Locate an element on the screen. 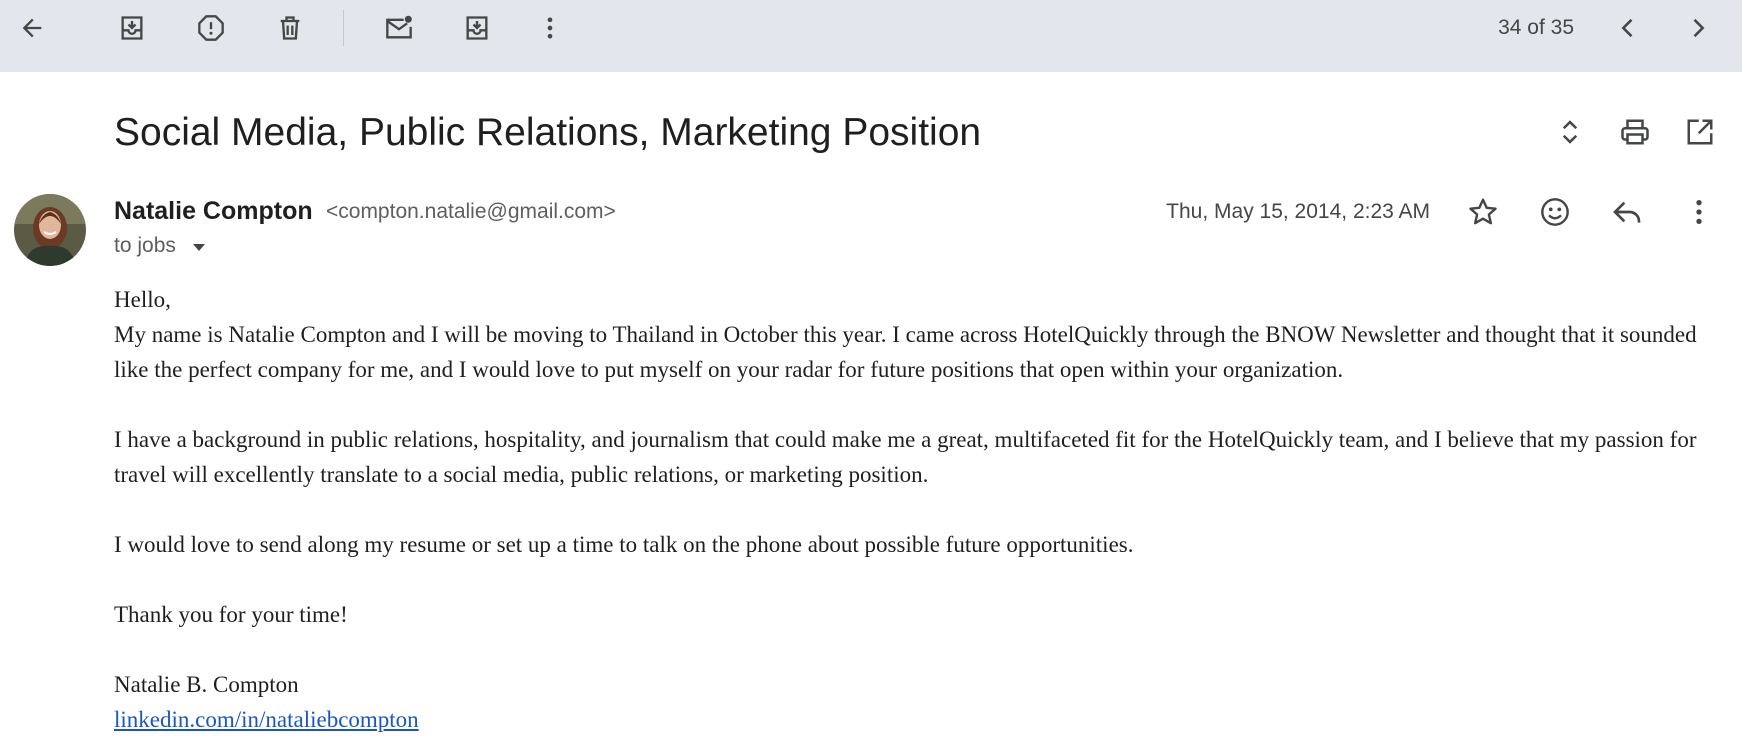 The height and width of the screenshot is (746, 1742). archive-icon is located at coordinates (132, 28).